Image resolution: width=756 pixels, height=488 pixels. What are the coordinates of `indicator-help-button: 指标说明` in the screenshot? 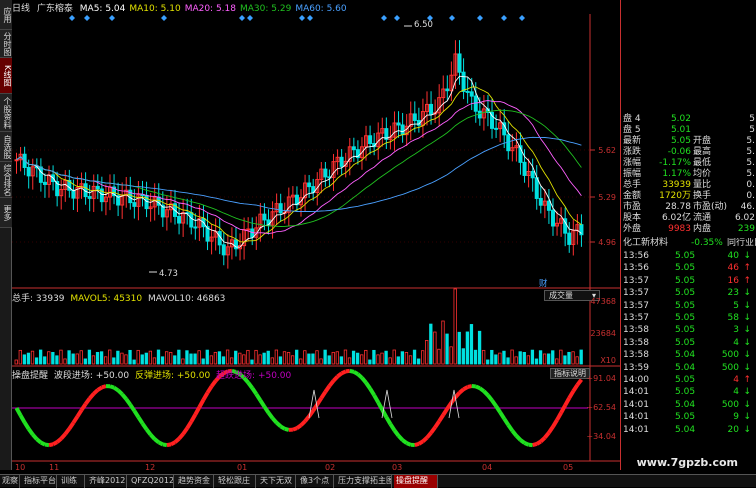 It's located at (570, 373).